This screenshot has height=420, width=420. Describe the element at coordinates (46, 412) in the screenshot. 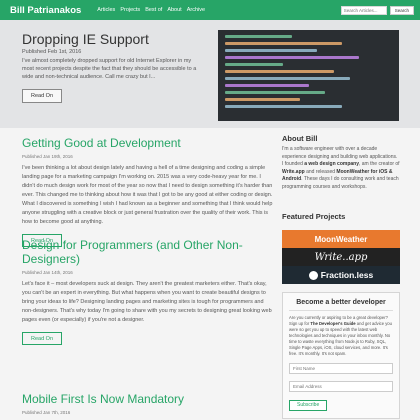

I see `post-date: Published Jan 7th, 2016` at that location.